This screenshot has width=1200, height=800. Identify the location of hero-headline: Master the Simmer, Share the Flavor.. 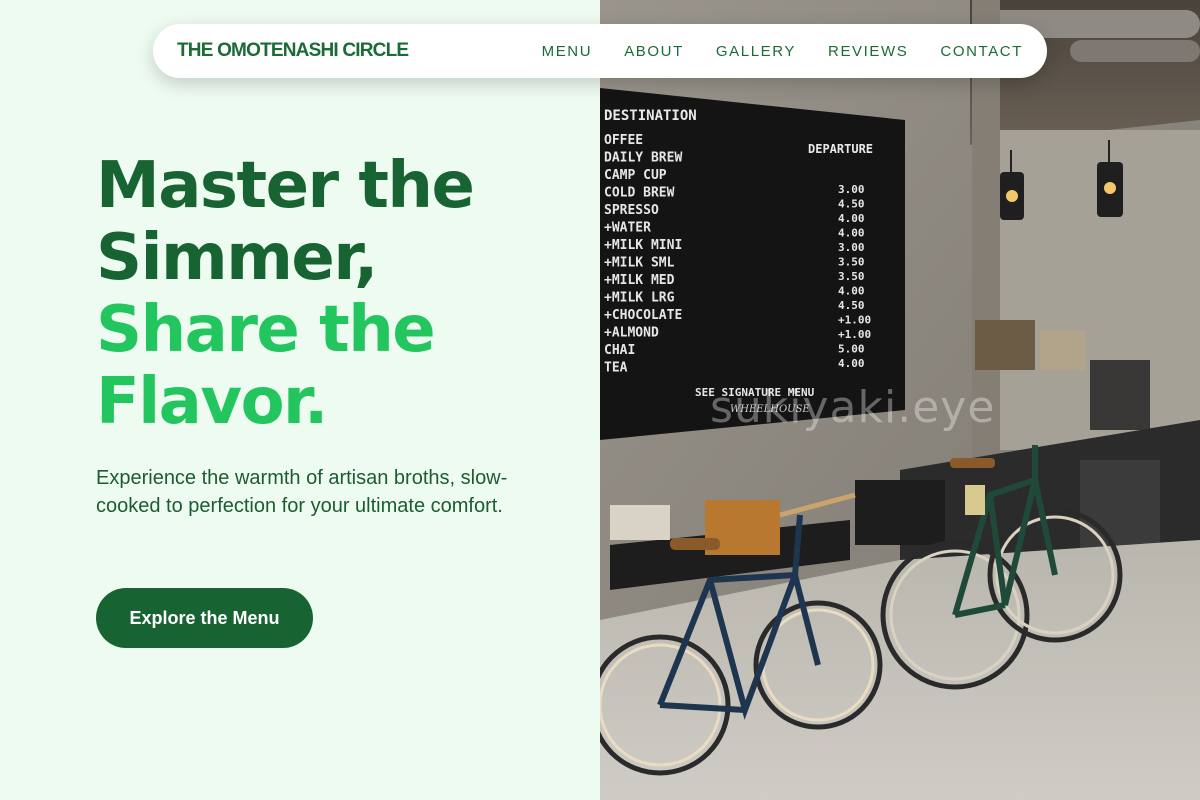
(285, 294).